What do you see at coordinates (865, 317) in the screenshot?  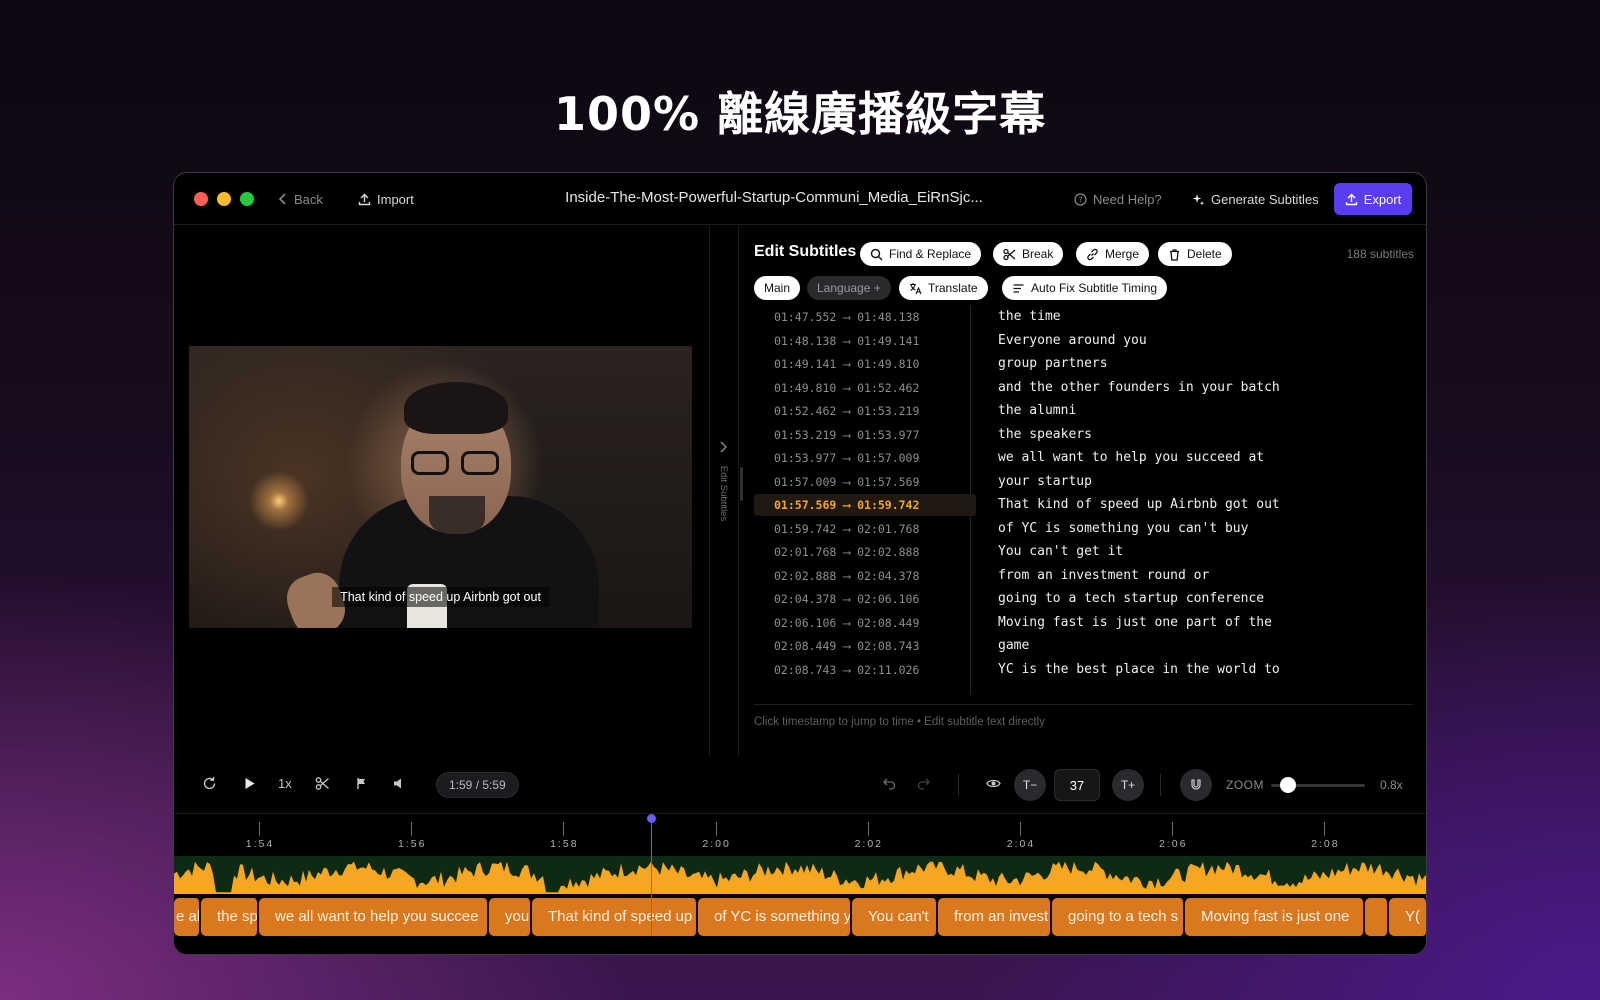 I see `subtitle-timestamp: 01:47.552 ⟶ 01:48.138` at bounding box center [865, 317].